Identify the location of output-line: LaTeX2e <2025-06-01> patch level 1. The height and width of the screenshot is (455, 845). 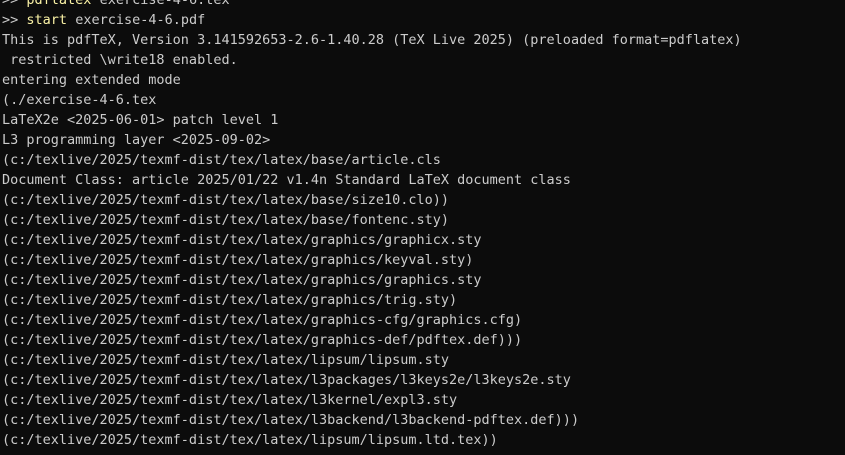
(140, 120).